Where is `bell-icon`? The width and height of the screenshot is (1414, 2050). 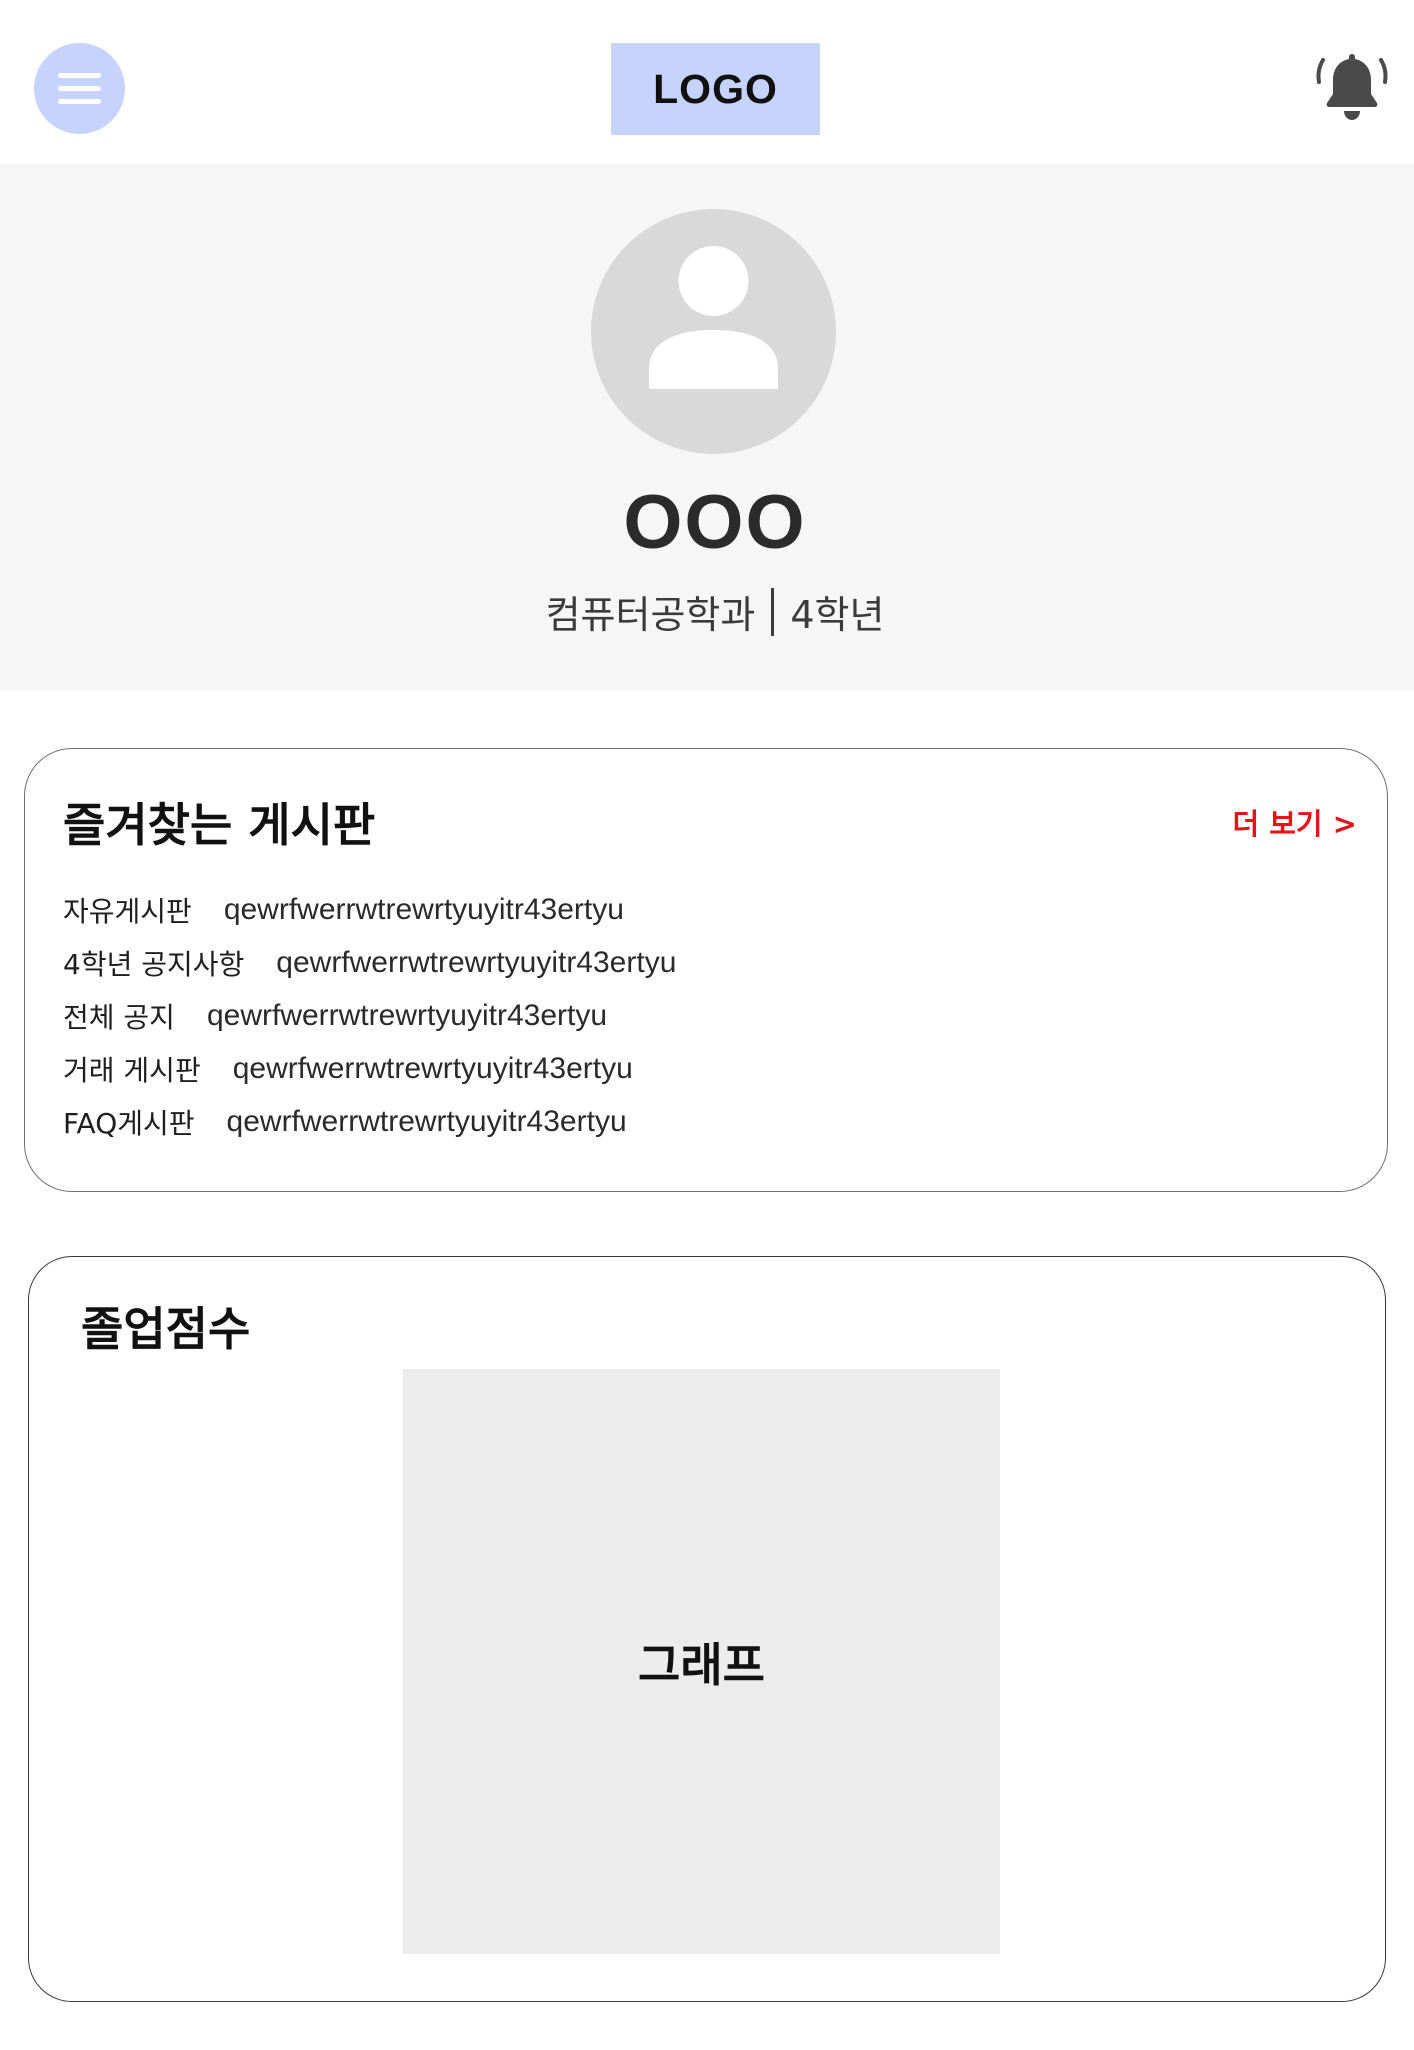 bell-icon is located at coordinates (1352, 87).